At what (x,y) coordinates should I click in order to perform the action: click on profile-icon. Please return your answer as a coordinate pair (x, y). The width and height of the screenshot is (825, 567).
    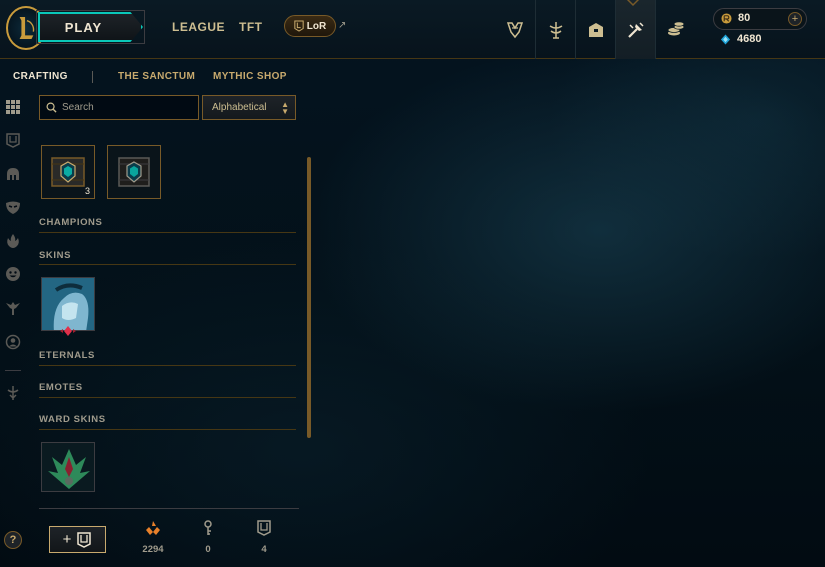
    Looking at the image, I should click on (13, 342).